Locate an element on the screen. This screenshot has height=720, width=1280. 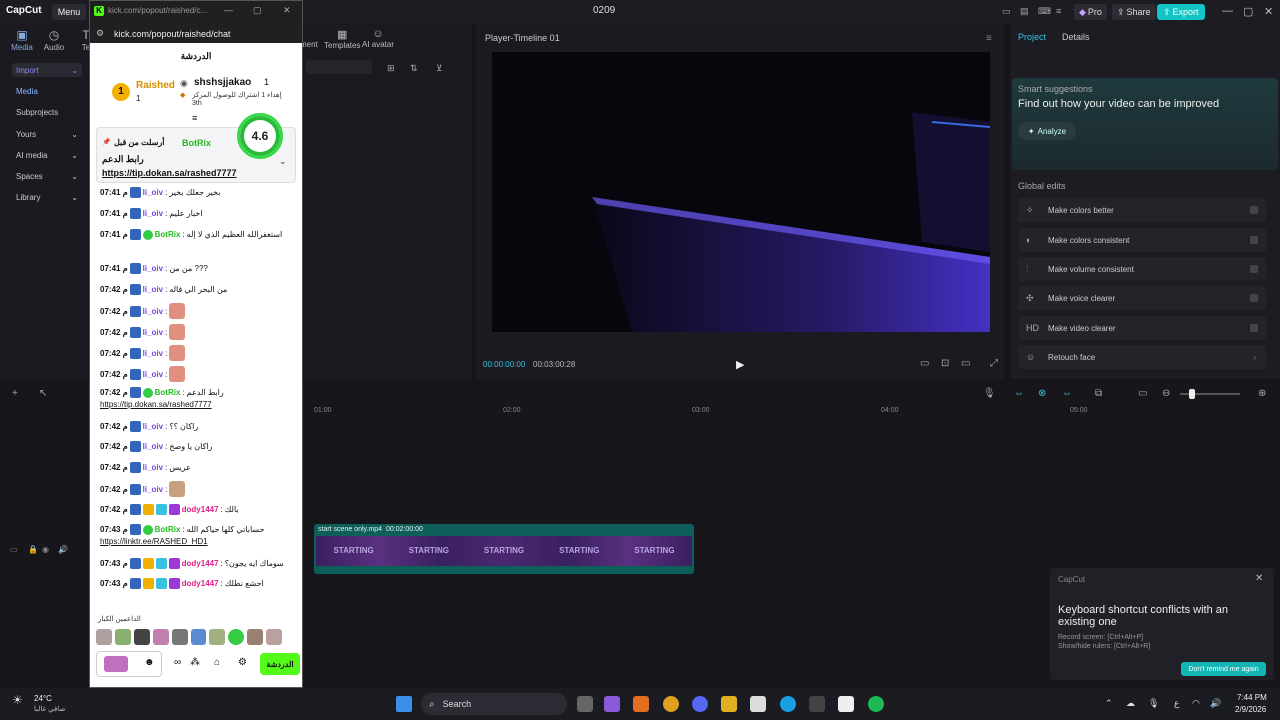
chevron-down-icon: ⌄ is located at coordinates (283, 161).